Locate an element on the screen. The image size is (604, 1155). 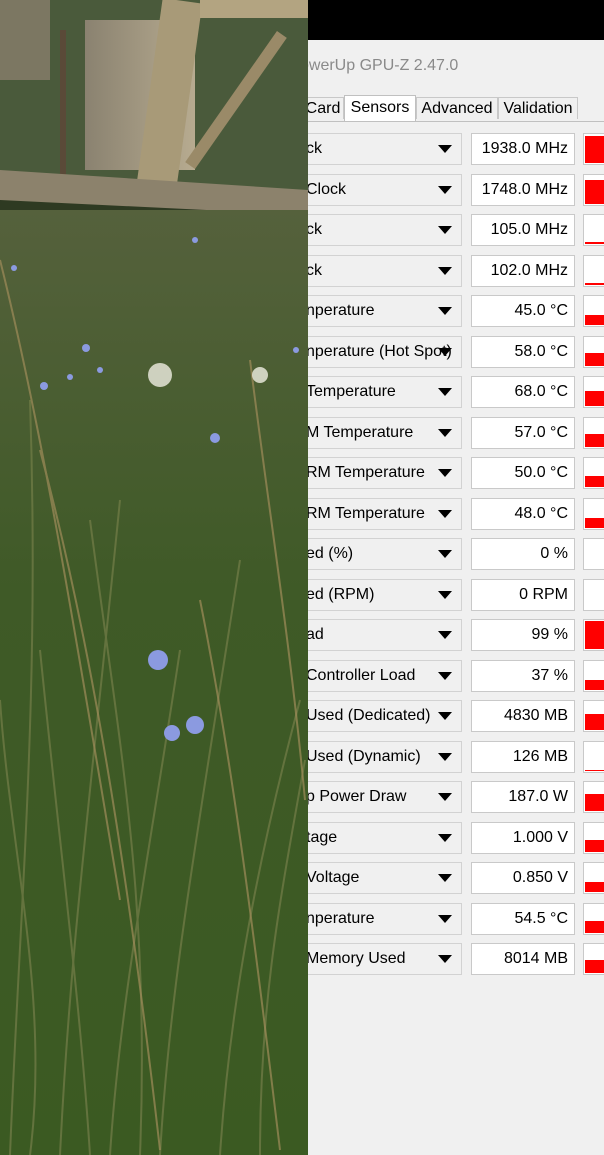
sensor-value: 8014 MB is located at coordinates (535, 958).